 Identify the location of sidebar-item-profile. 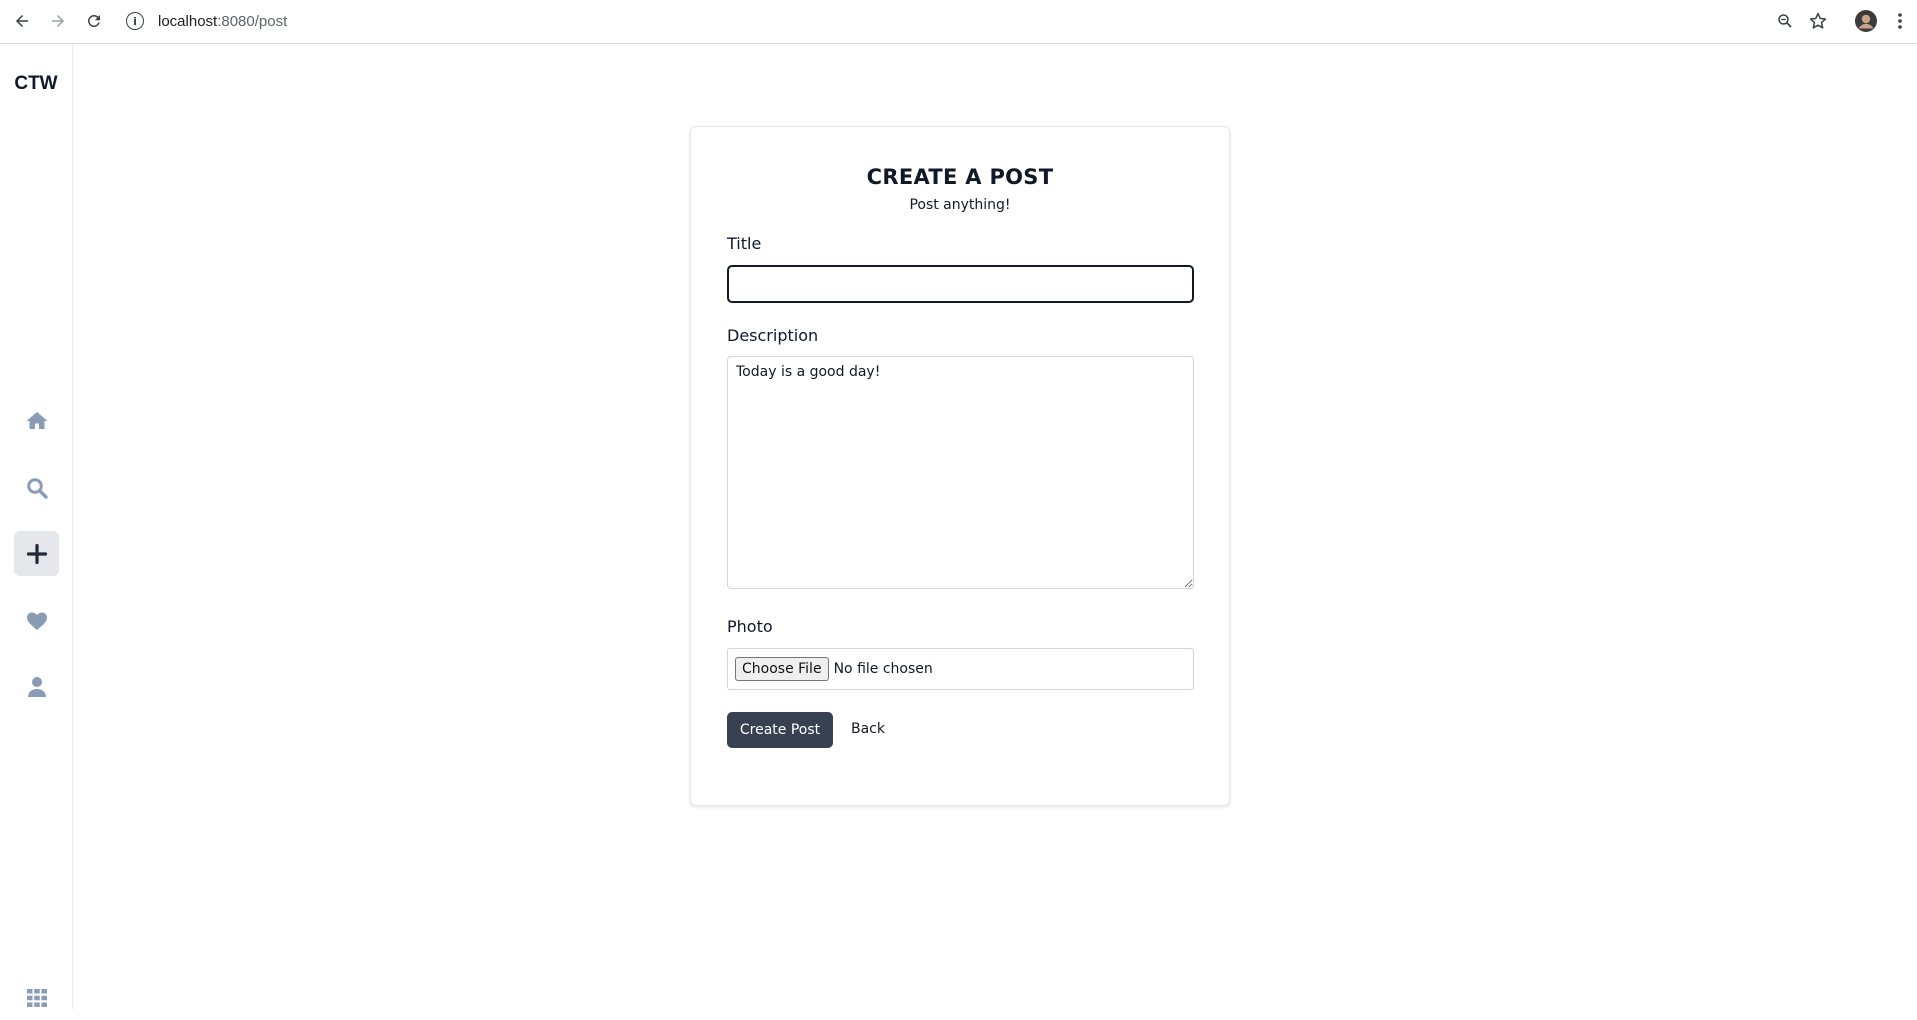
(36, 686).